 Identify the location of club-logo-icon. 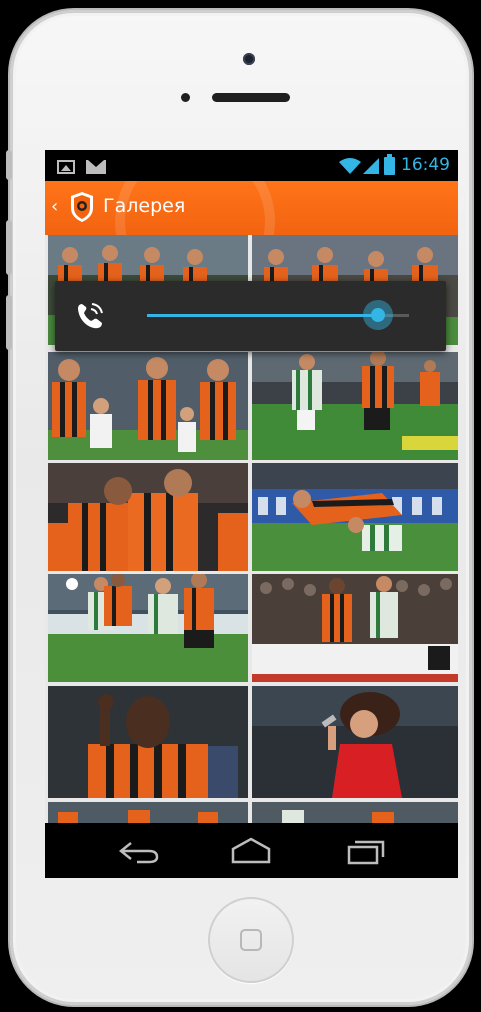
(82, 207).